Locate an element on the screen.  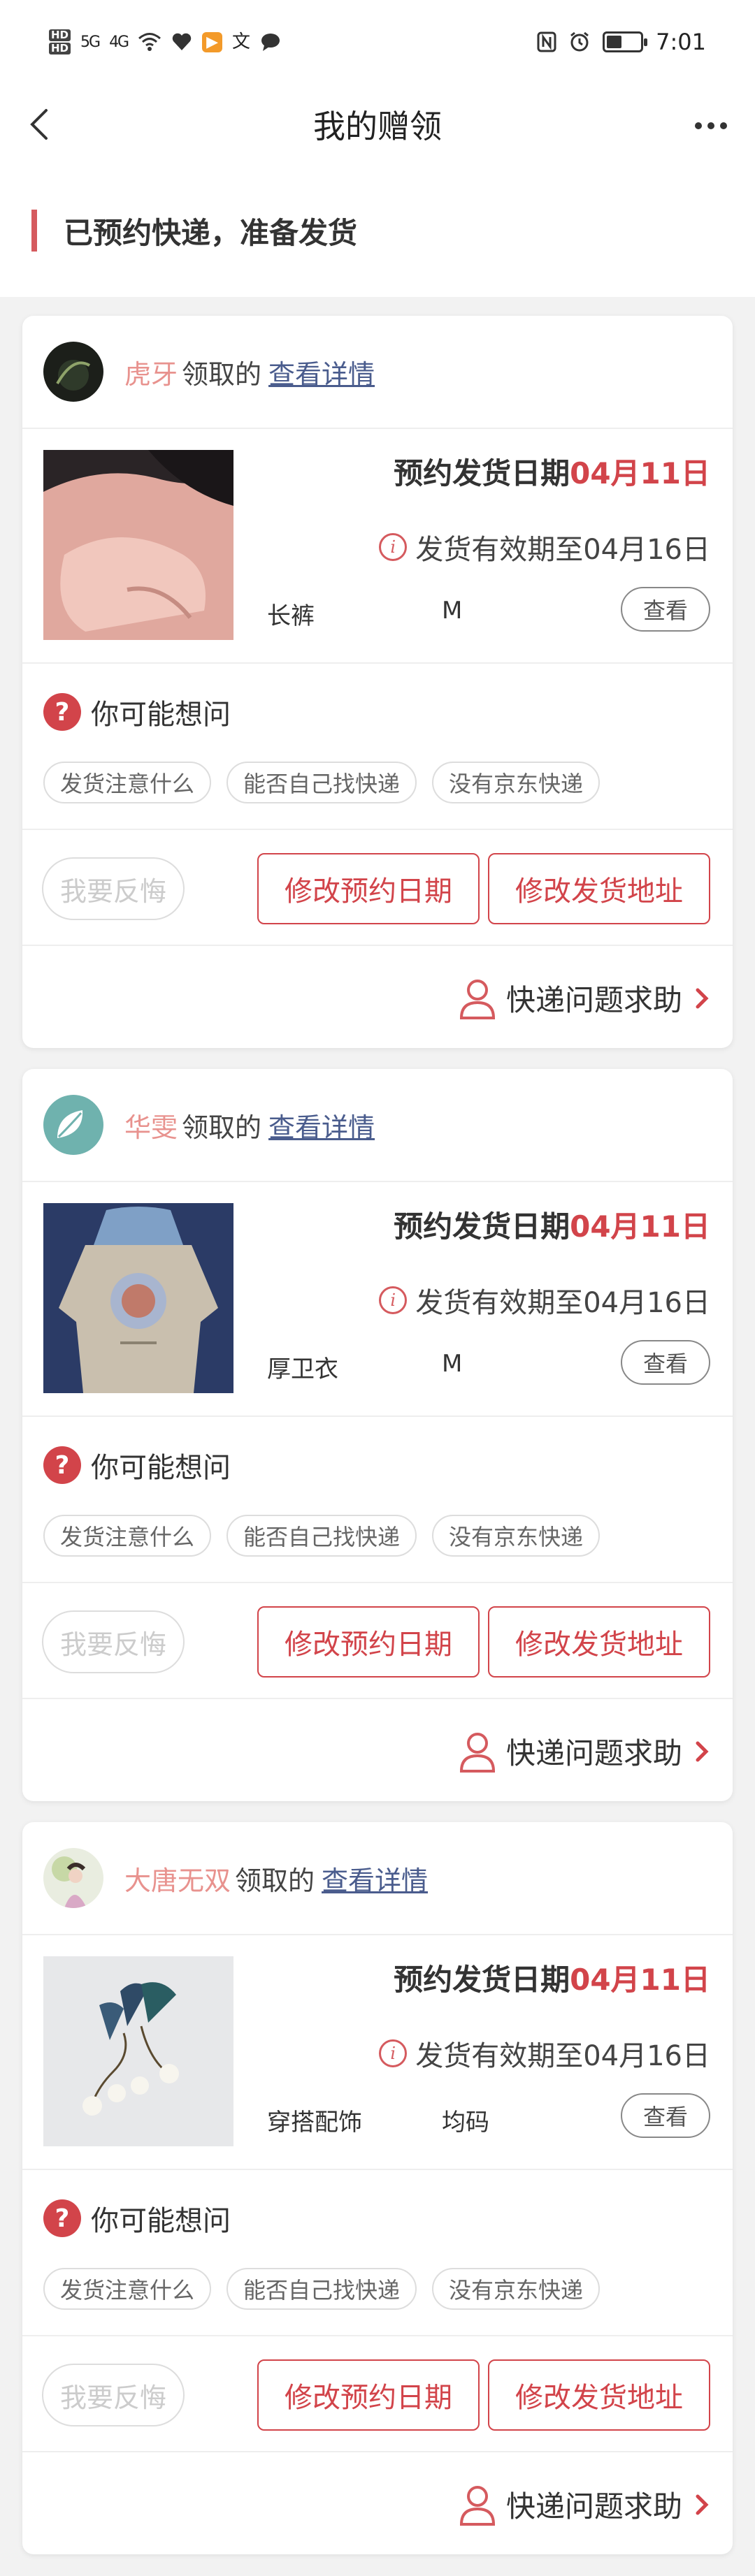
play-app-icon: ▶ is located at coordinates (212, 41).